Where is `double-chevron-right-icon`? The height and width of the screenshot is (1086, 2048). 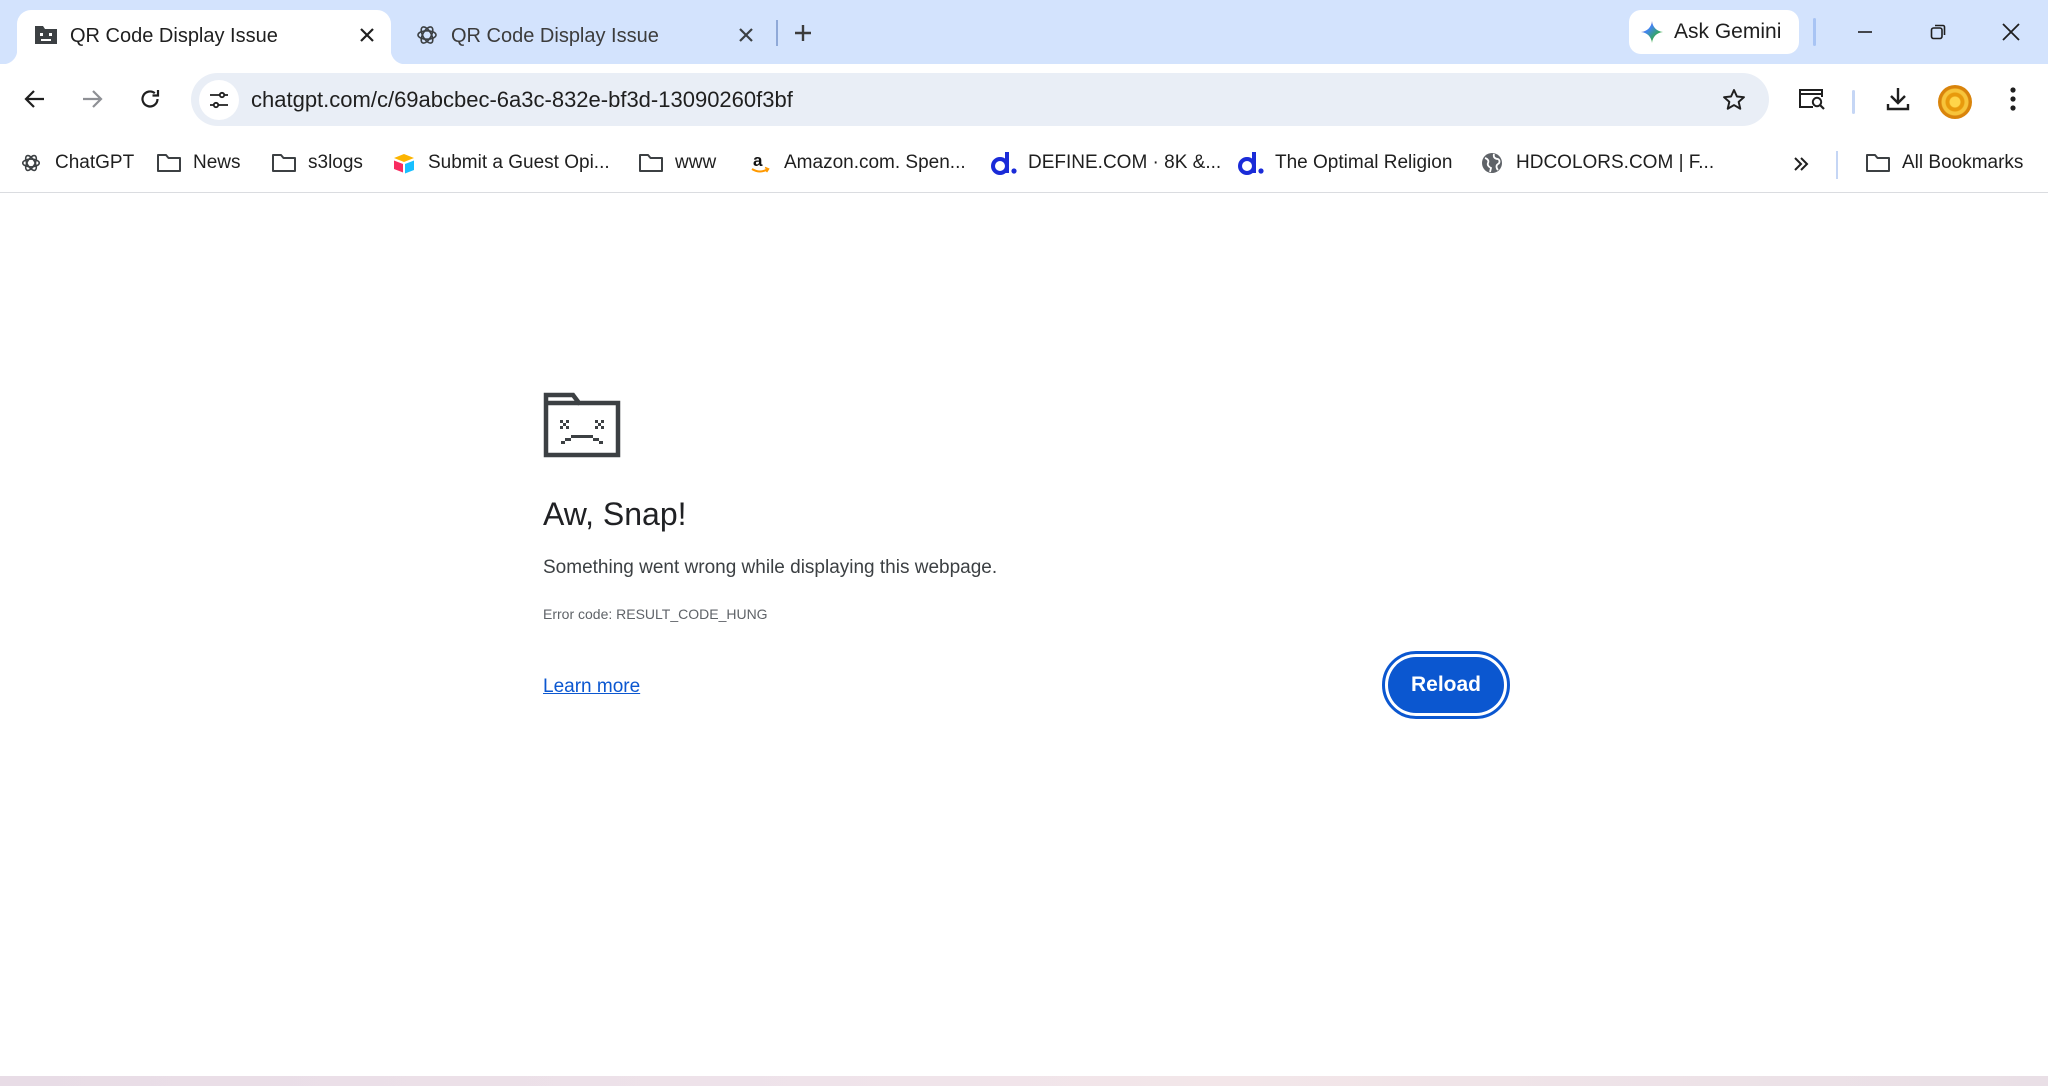 double-chevron-right-icon is located at coordinates (1801, 164).